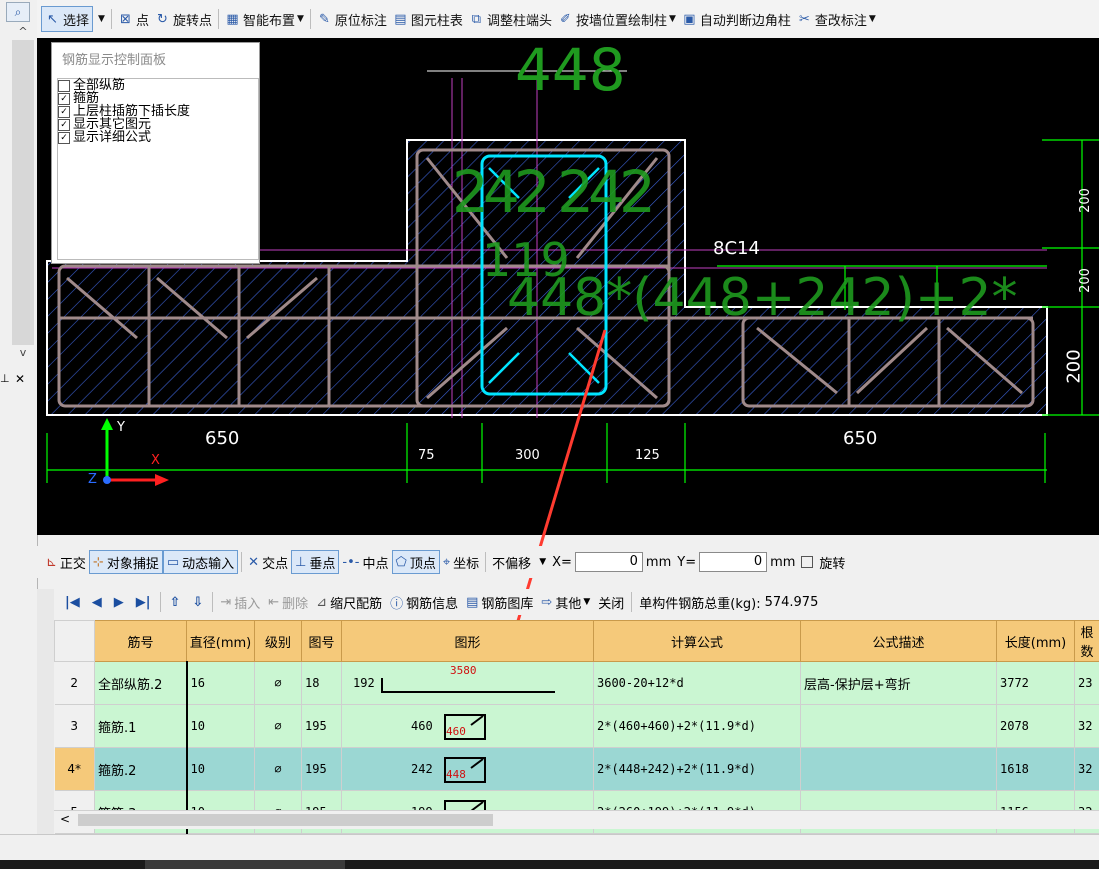 This screenshot has width=1099, height=869. Describe the element at coordinates (510, 19) in the screenshot. I see `adjust-column-end-button: ⧉ 调整柱端头` at that location.